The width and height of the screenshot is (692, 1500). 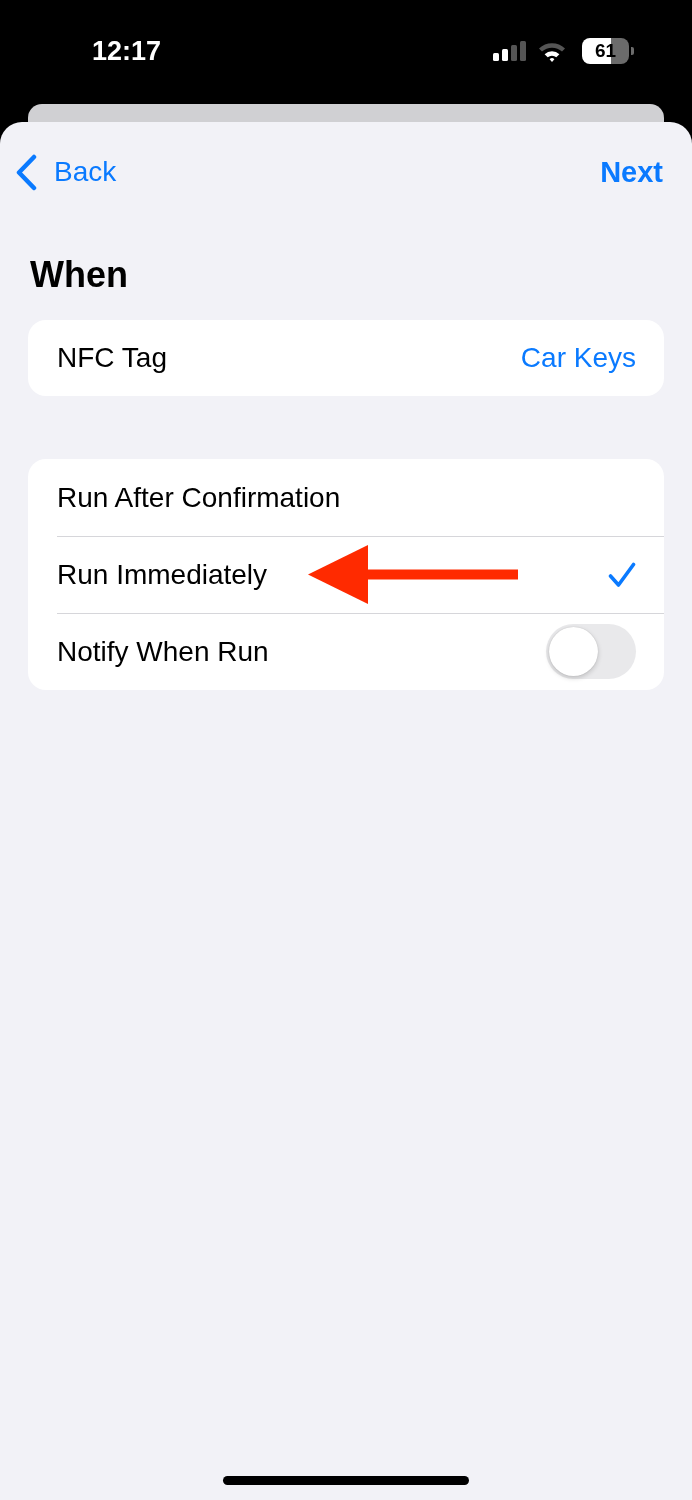 What do you see at coordinates (552, 51) in the screenshot?
I see `wifi-icon` at bounding box center [552, 51].